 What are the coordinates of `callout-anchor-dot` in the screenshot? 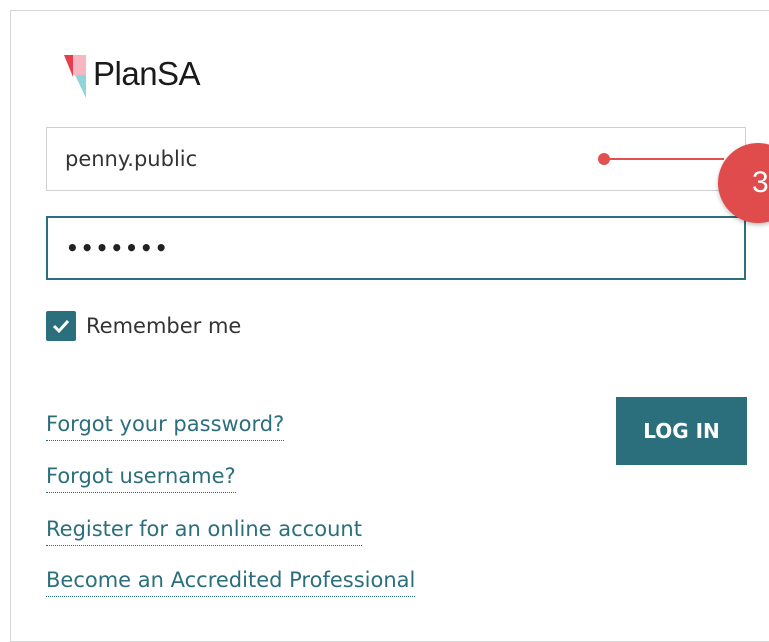 It's located at (604, 159).